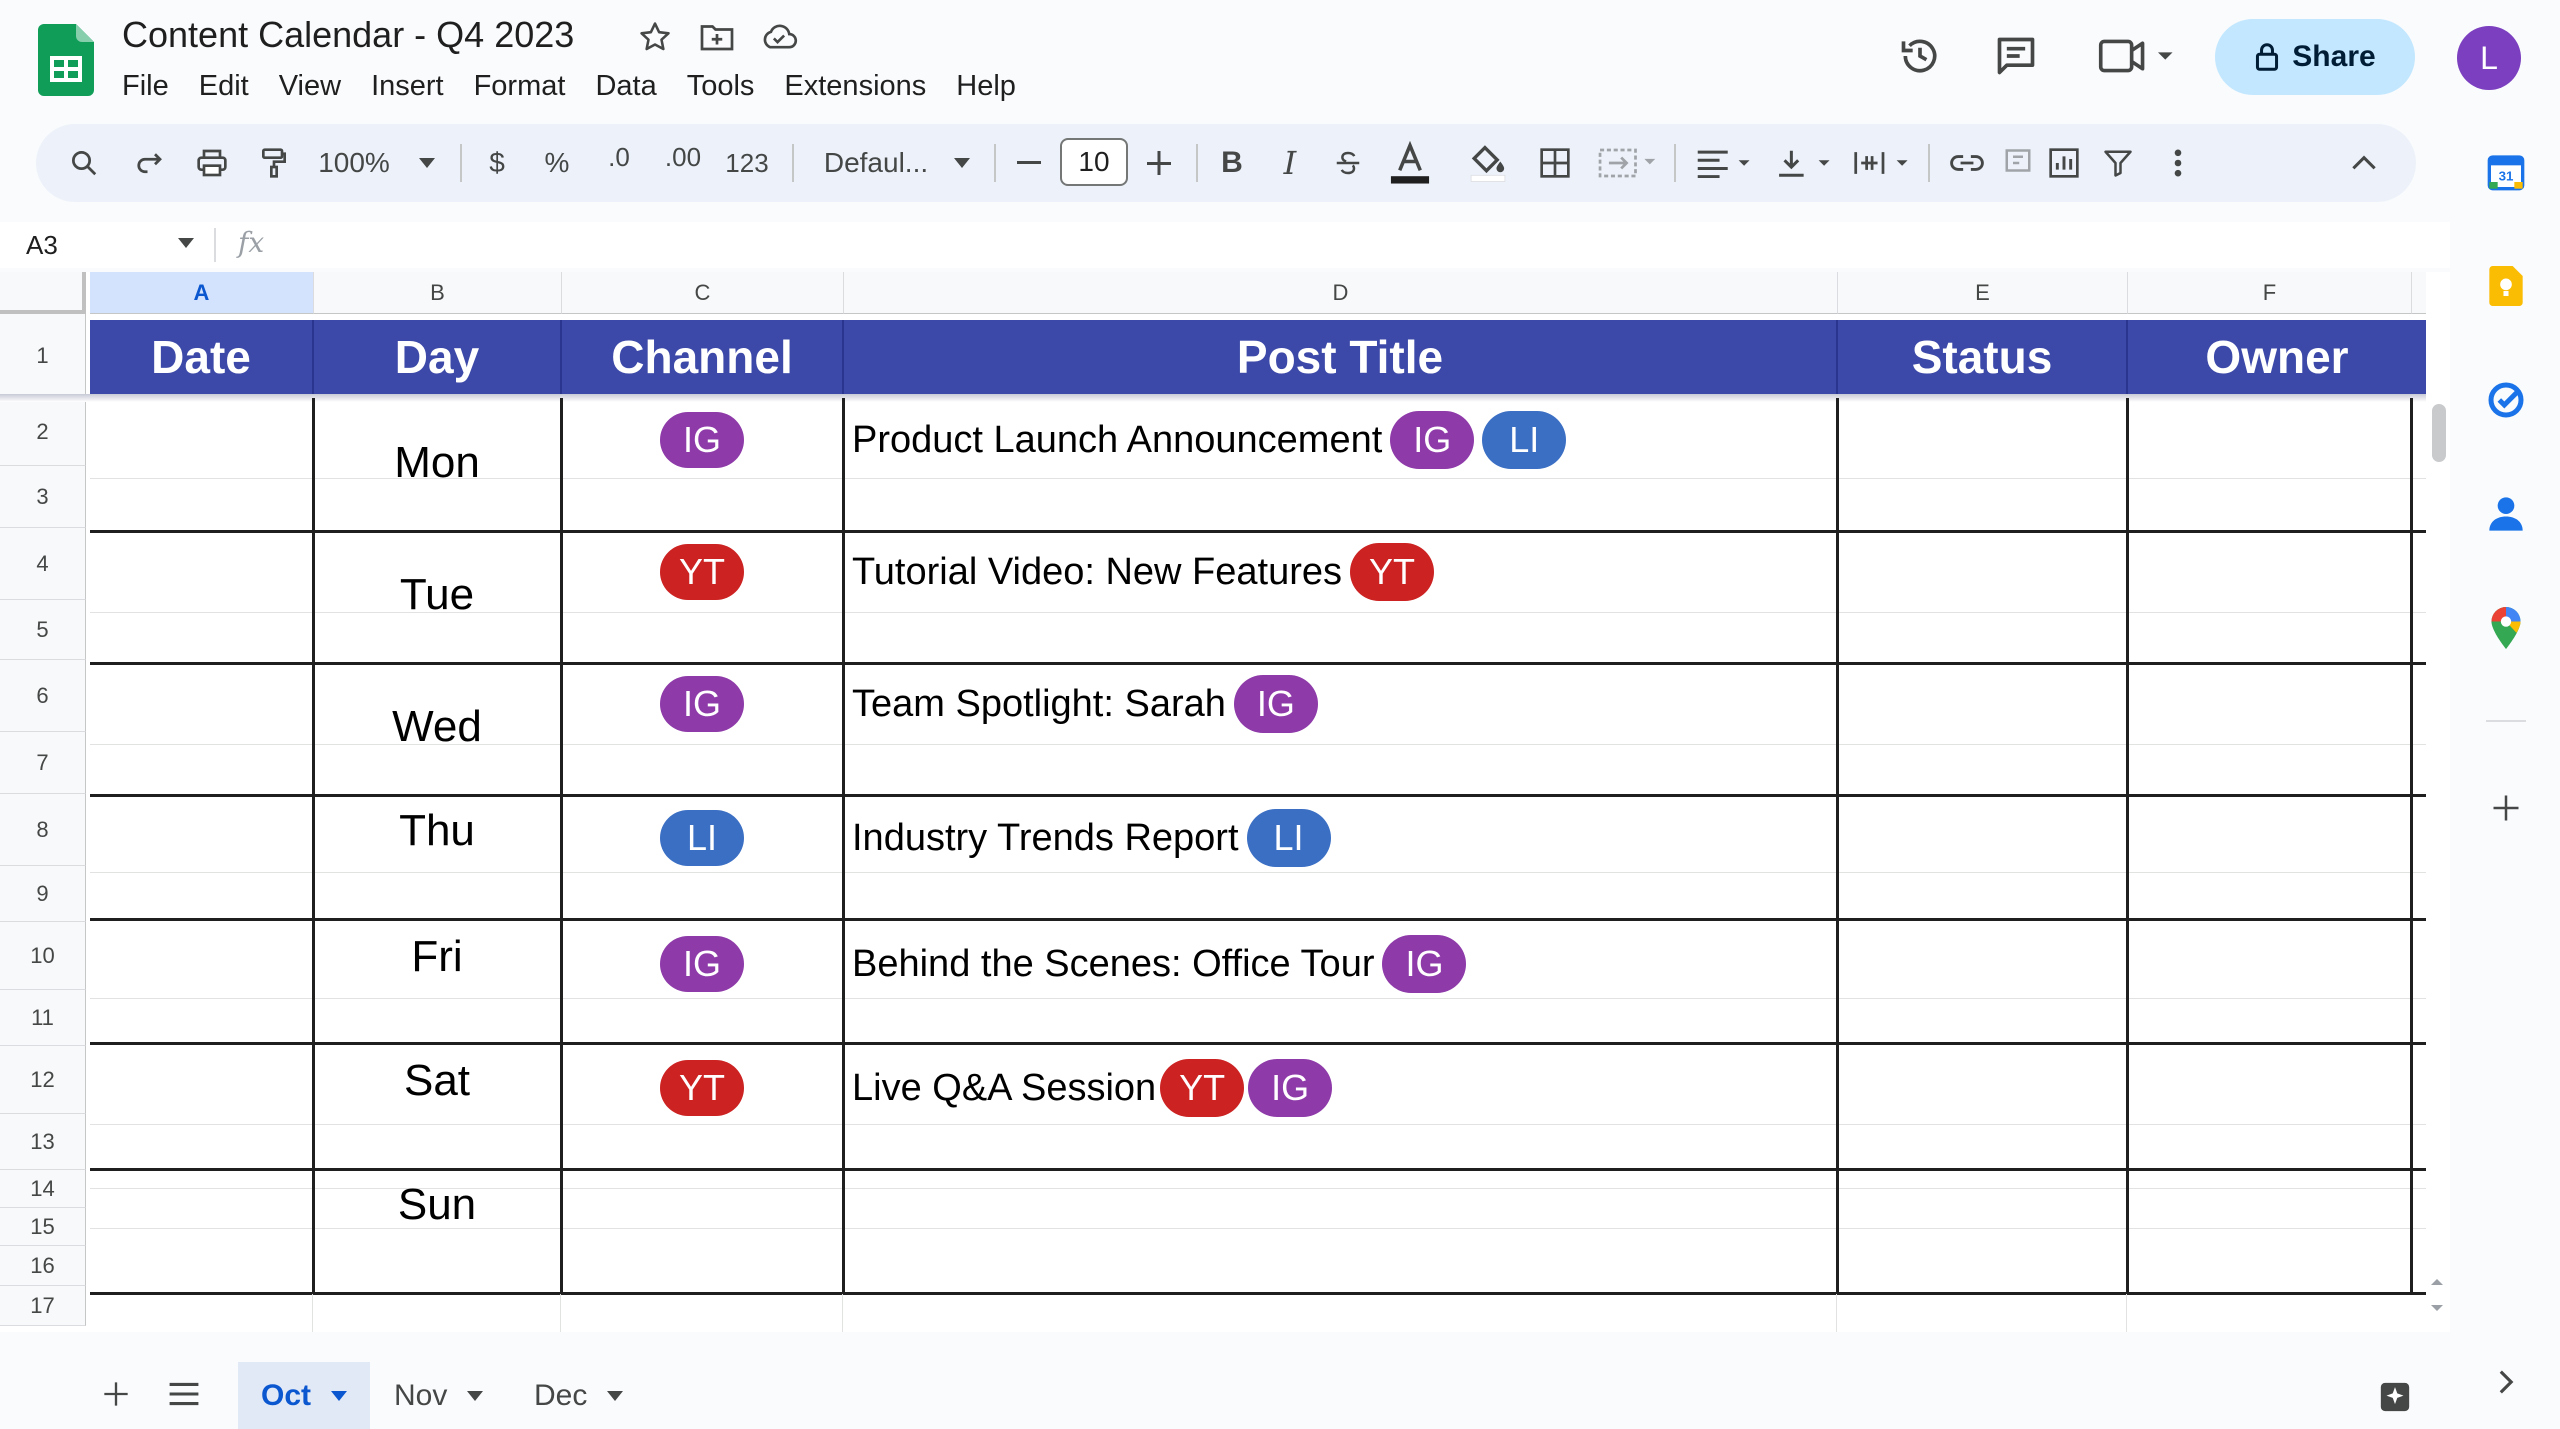 The width and height of the screenshot is (2560, 1429). What do you see at coordinates (84, 163) in the screenshot?
I see `search-menus-icon` at bounding box center [84, 163].